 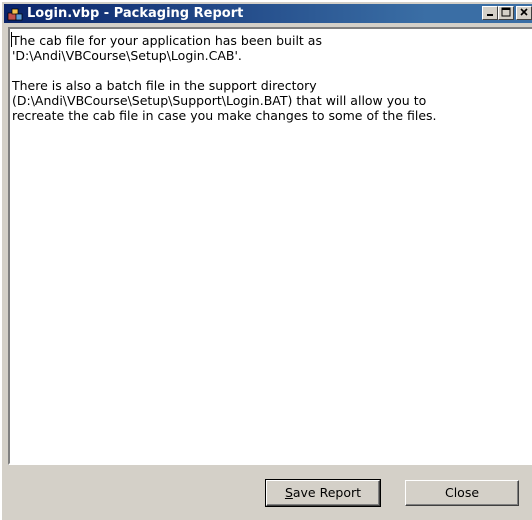 I want to click on save-report-button: Save Report, so click(x=323, y=493).